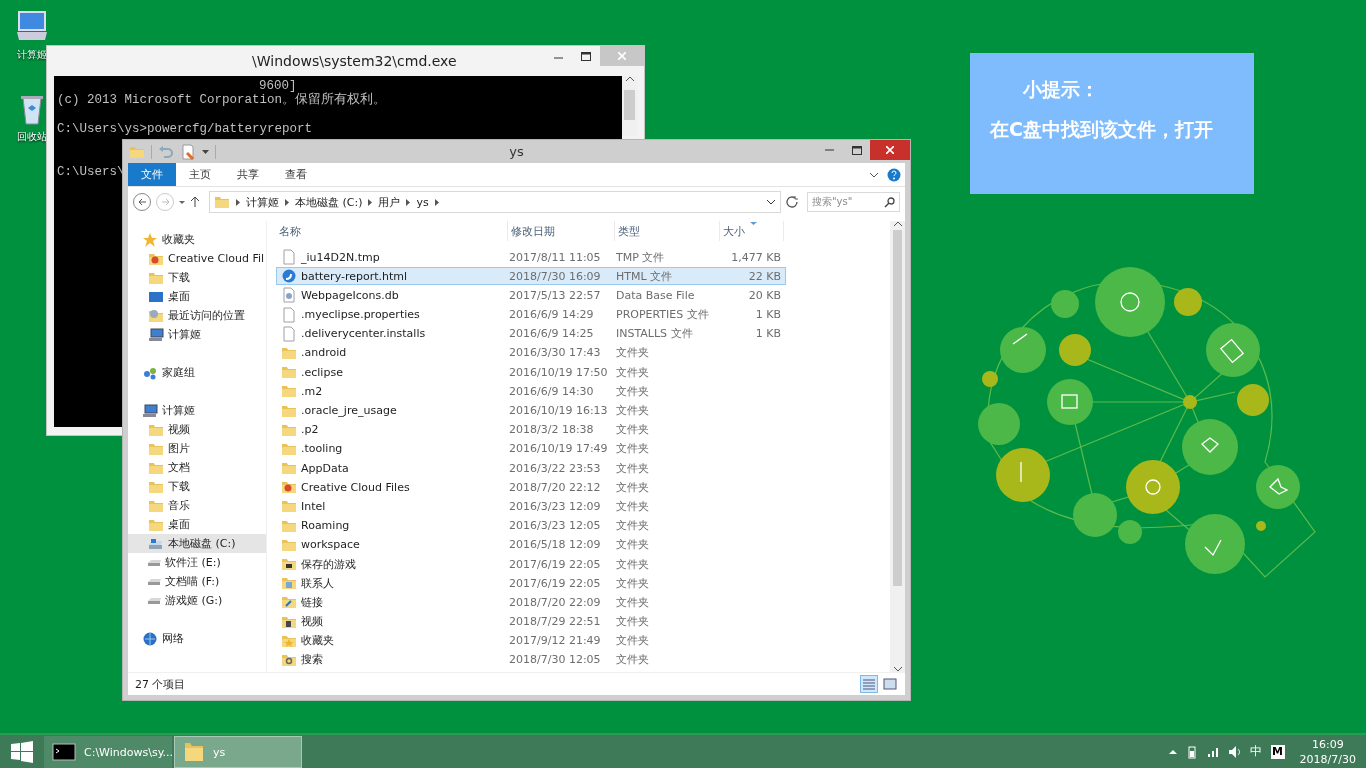  Describe the element at coordinates (195, 202) in the screenshot. I see `up-arrow-icon` at that location.